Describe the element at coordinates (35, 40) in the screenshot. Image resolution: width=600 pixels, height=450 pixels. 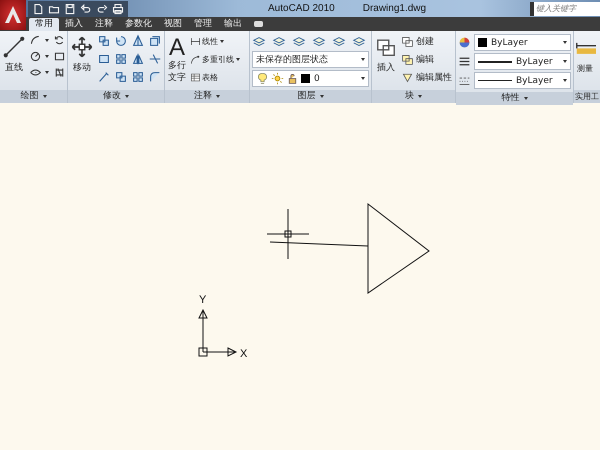
I see `arc-icon` at that location.